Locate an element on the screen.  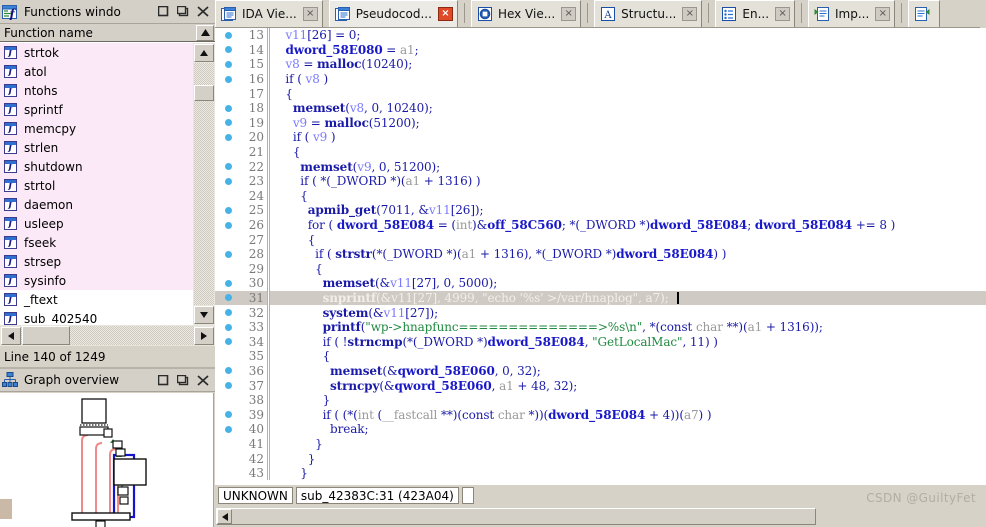
functions-list-horizontal-scrollbar is located at coordinates (107, 335).